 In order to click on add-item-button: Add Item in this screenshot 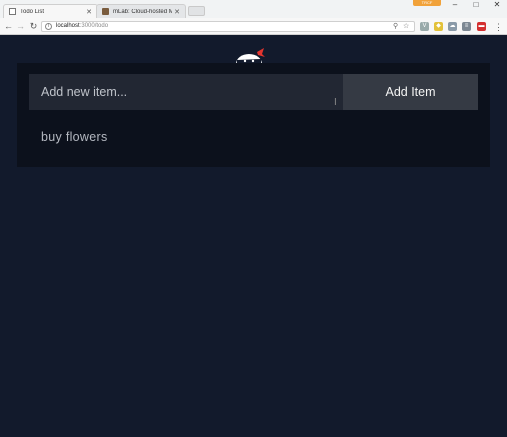, I will do `click(410, 92)`.